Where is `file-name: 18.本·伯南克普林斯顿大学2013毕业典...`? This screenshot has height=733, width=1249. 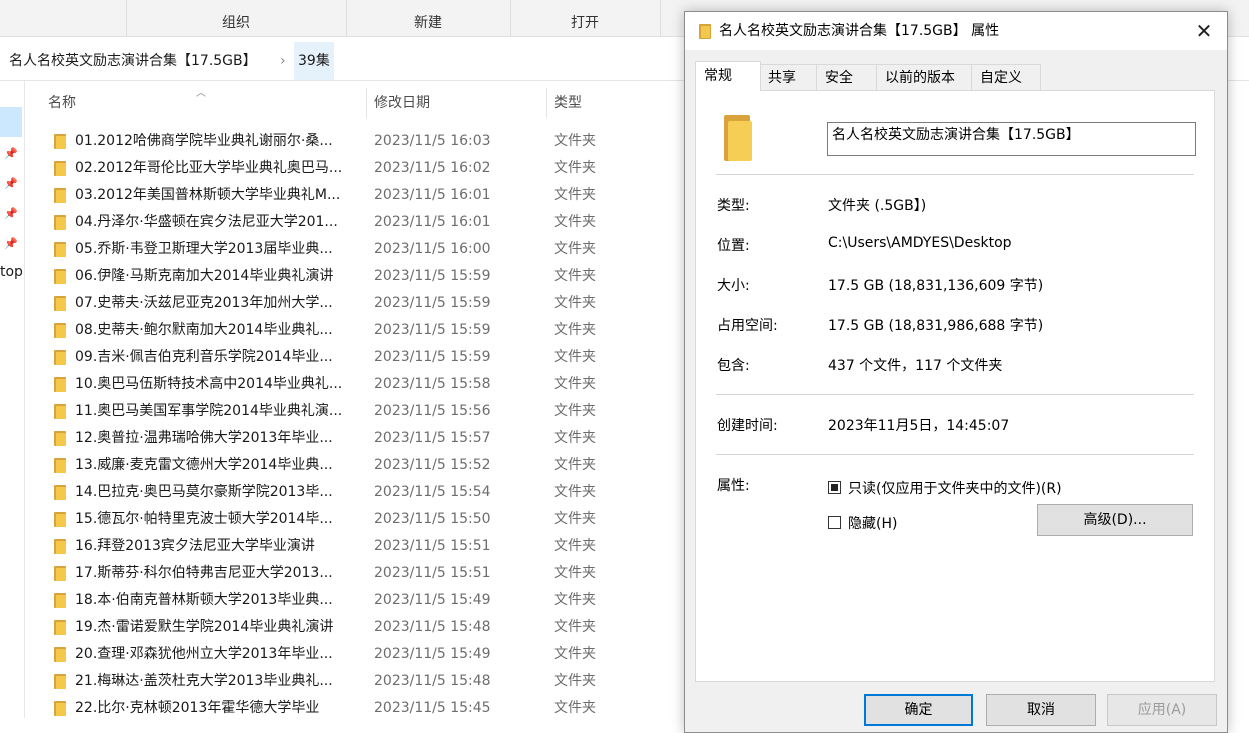 file-name: 18.本·伯南克普林斯顿大学2013毕业典... is located at coordinates (204, 600).